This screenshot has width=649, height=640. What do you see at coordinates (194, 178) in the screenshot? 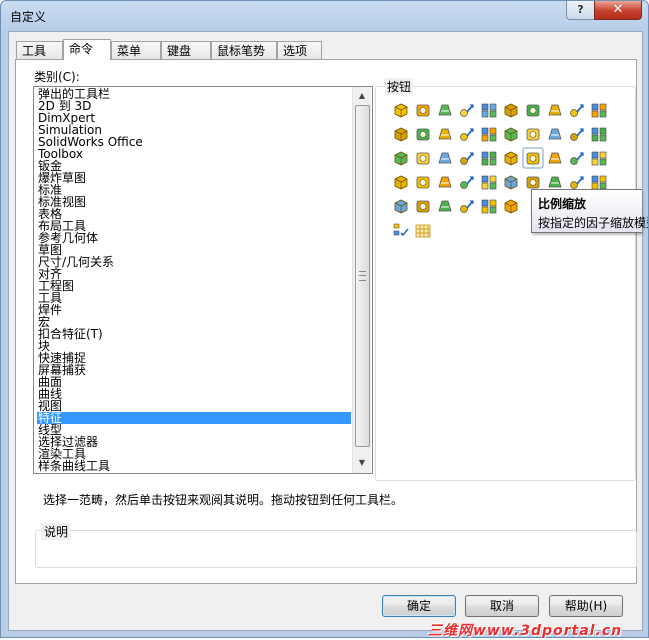
I see `category-item: 爆炸草图` at bounding box center [194, 178].